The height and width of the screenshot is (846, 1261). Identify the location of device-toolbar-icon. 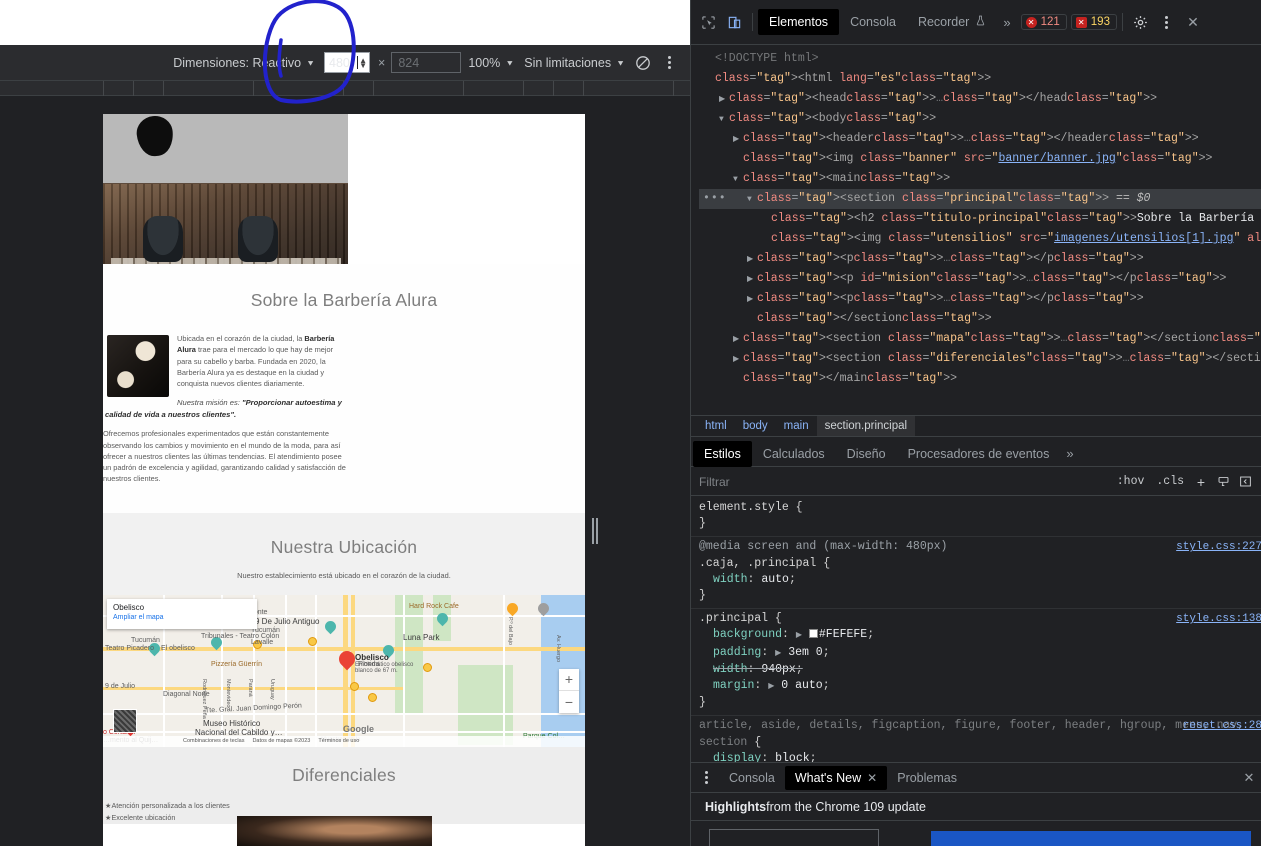
(734, 22).